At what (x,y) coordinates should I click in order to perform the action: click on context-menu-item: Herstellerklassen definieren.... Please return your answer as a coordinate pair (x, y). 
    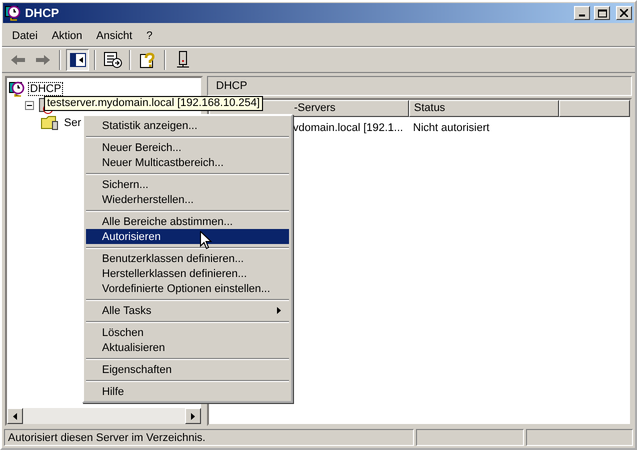
    Looking at the image, I should click on (187, 273).